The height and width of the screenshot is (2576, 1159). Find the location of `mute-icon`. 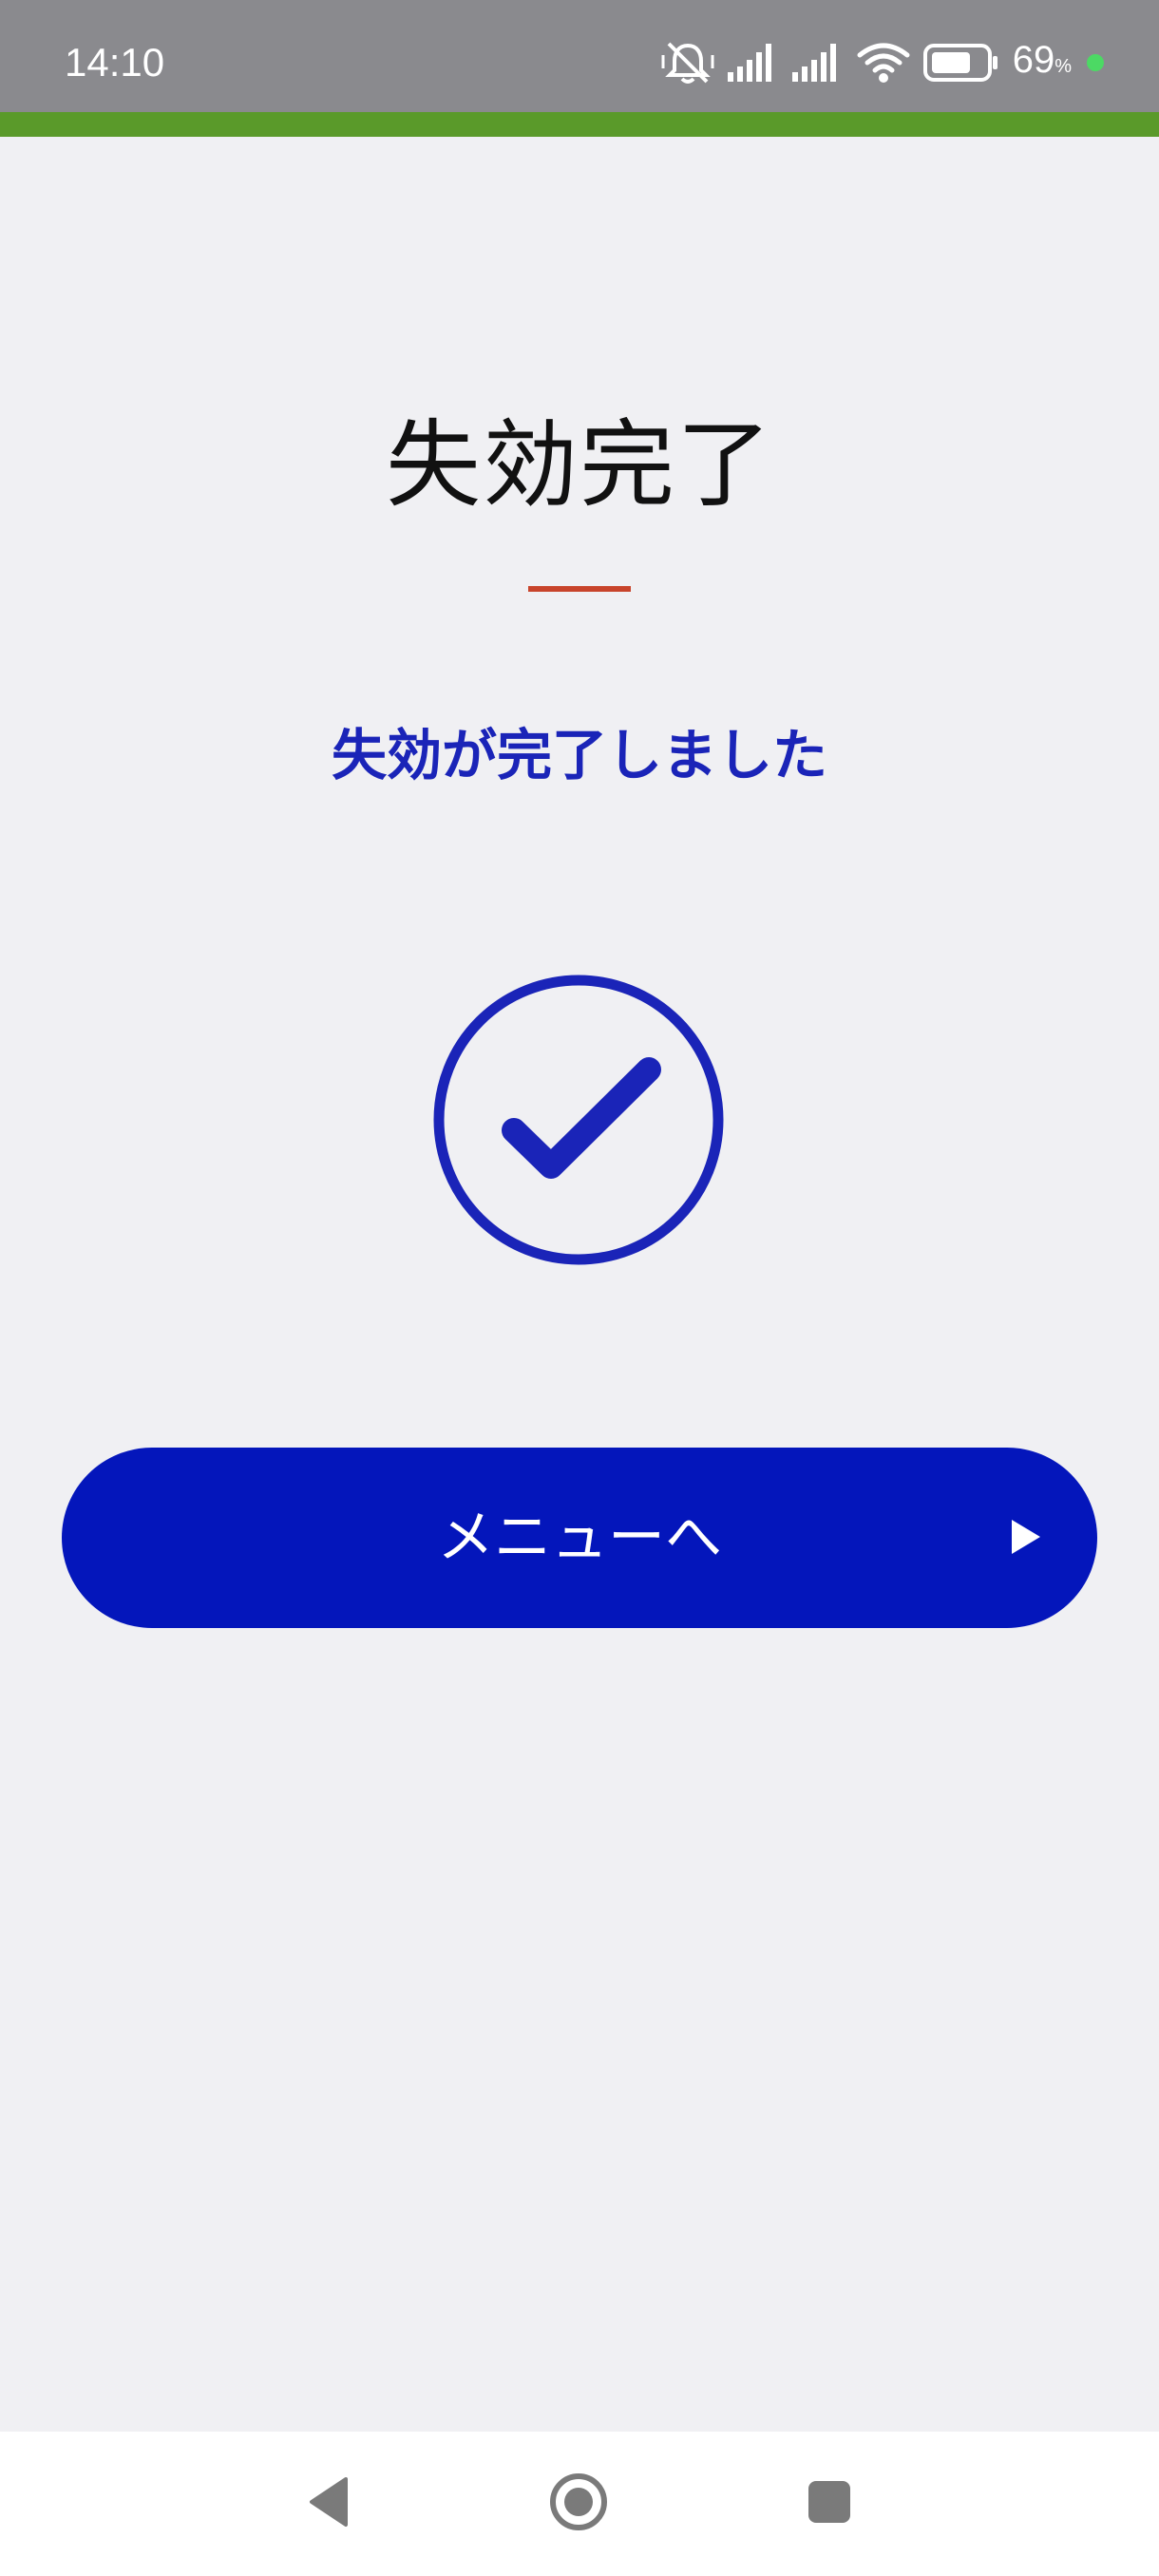

mute-icon is located at coordinates (687, 62).